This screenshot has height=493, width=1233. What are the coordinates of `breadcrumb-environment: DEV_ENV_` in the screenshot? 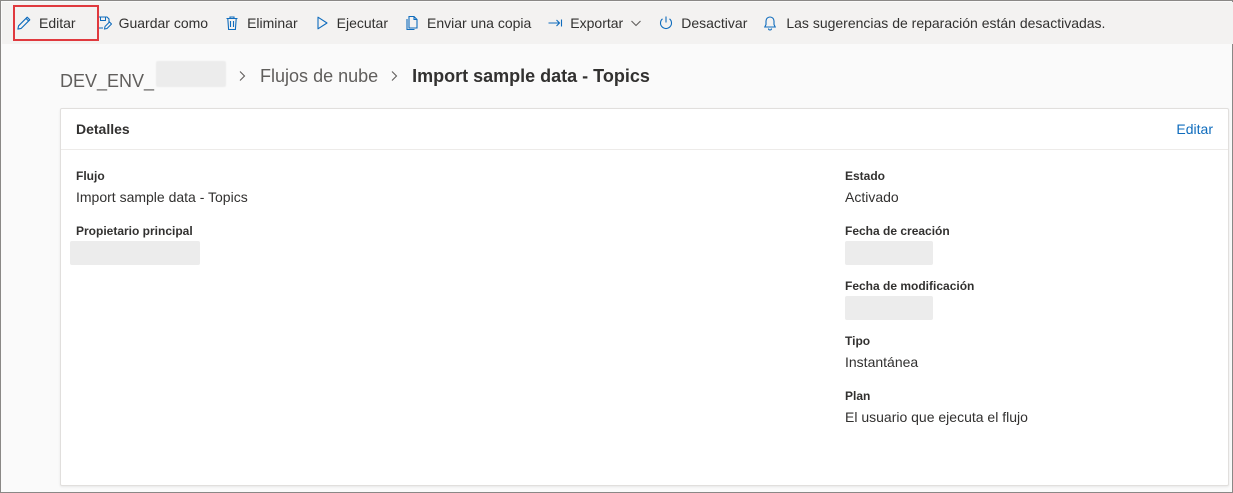 It's located at (143, 76).